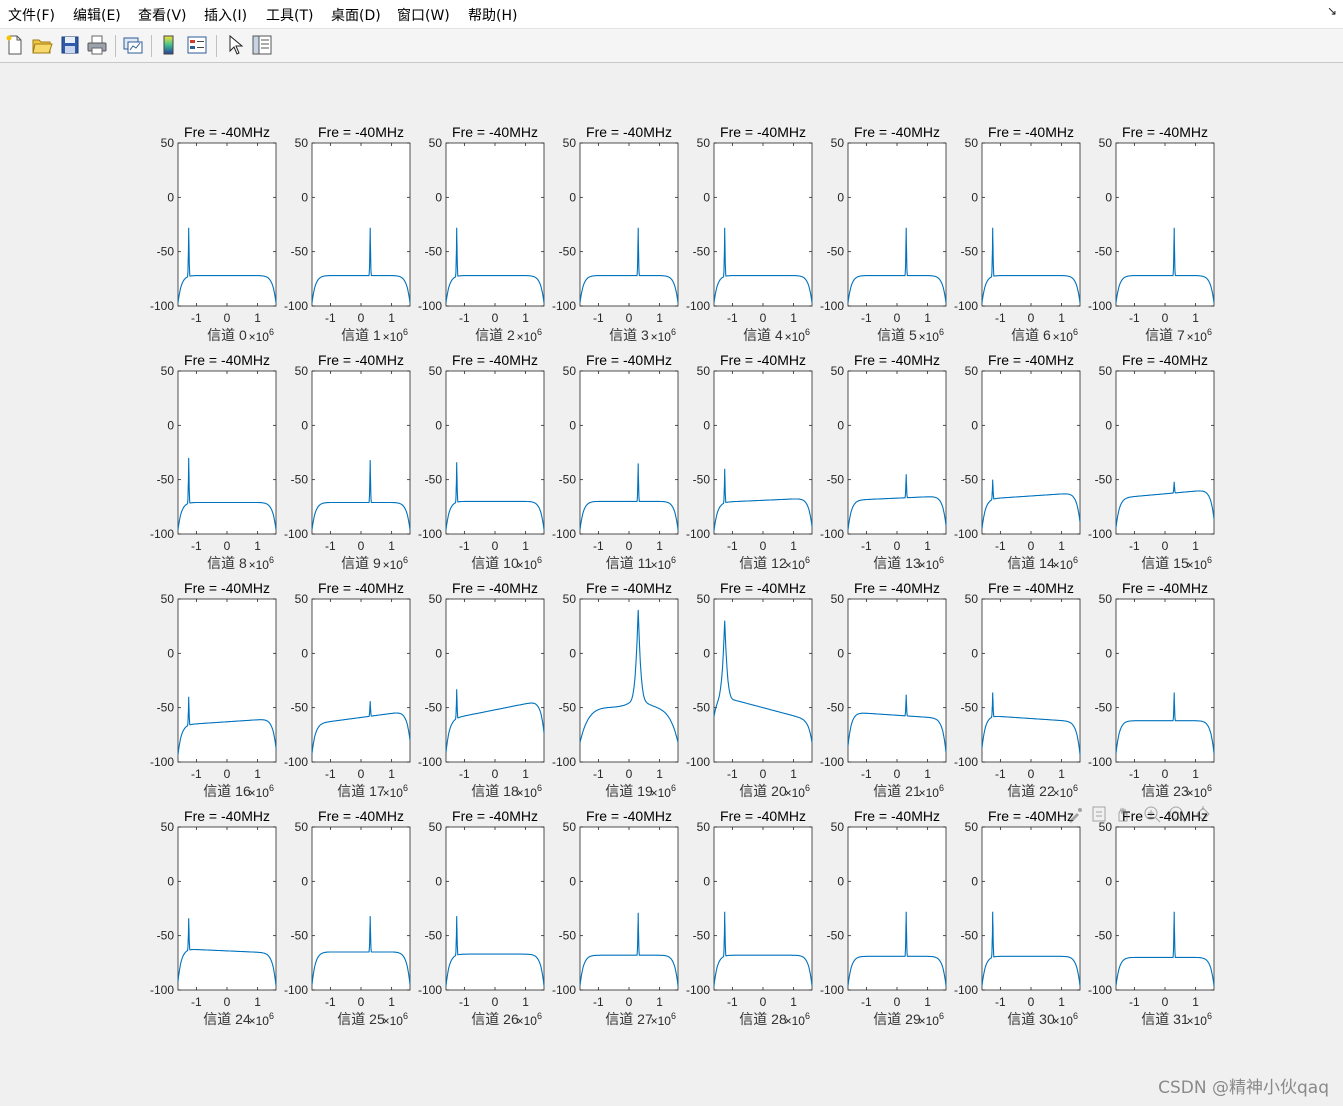  I want to click on zoom-in-icon, so click(1152, 814).